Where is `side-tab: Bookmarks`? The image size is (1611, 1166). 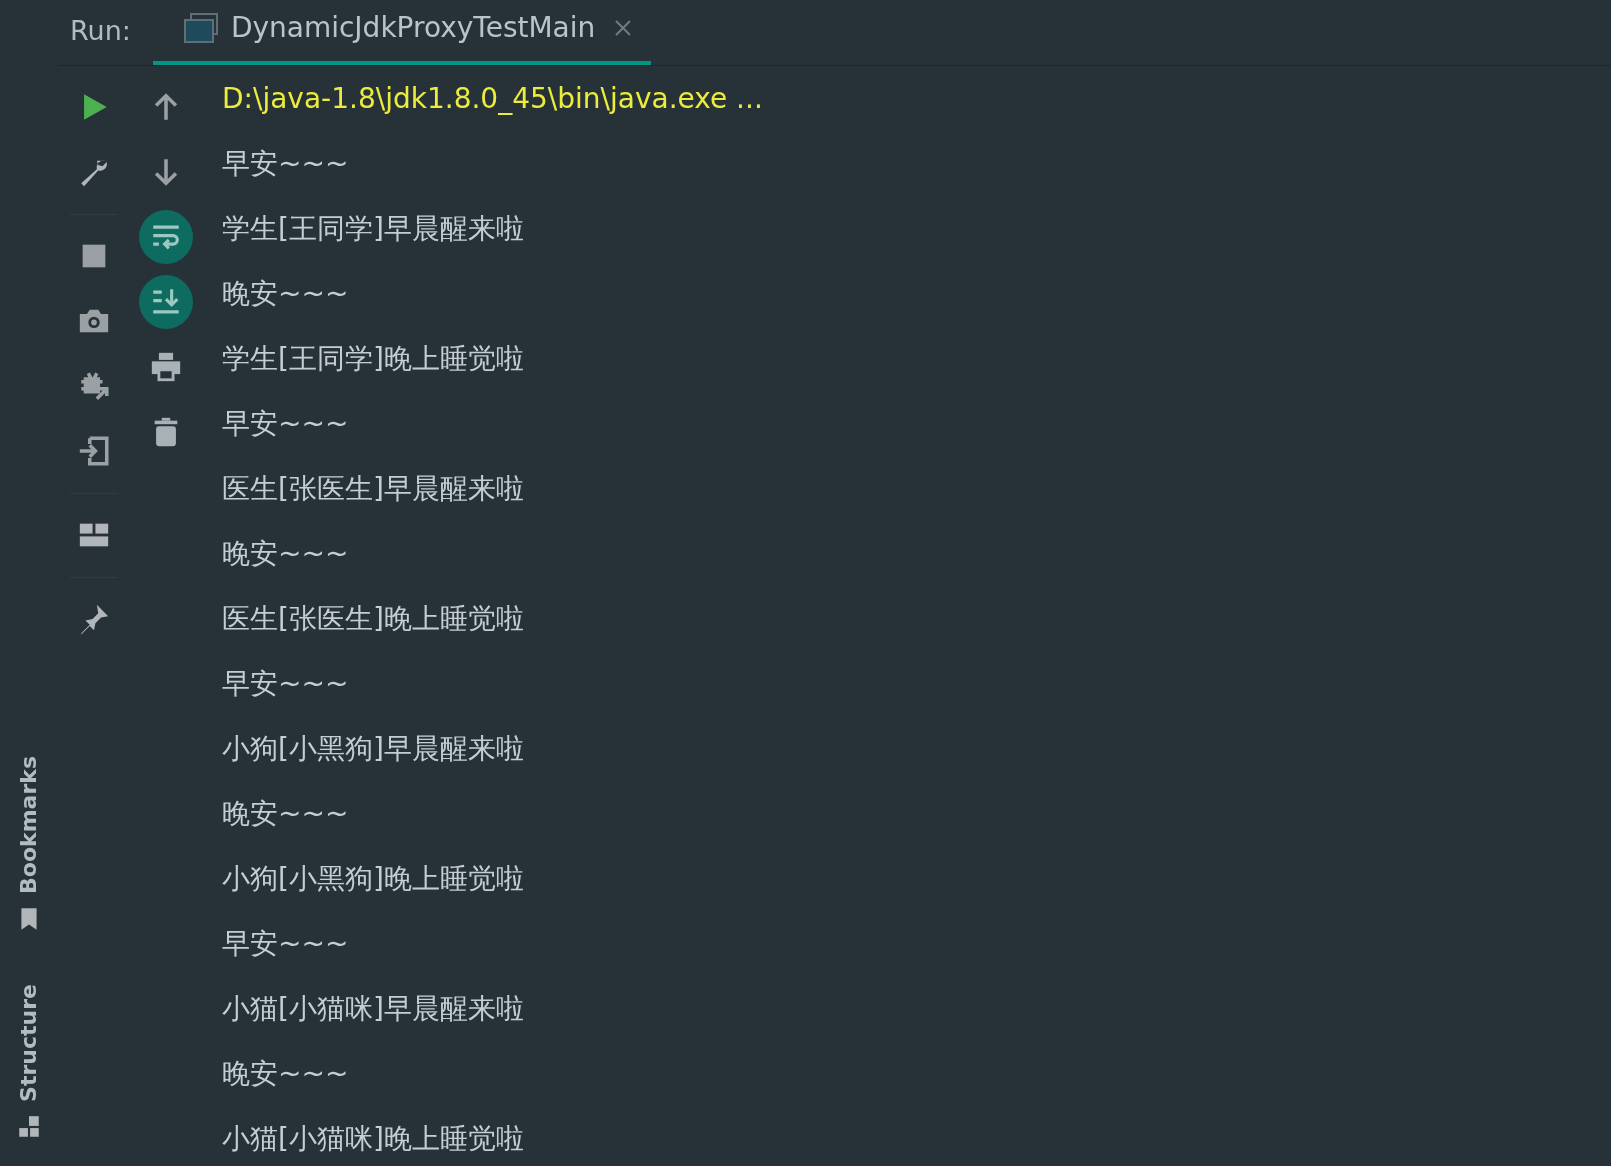
side-tab: Bookmarks is located at coordinates (29, 844).